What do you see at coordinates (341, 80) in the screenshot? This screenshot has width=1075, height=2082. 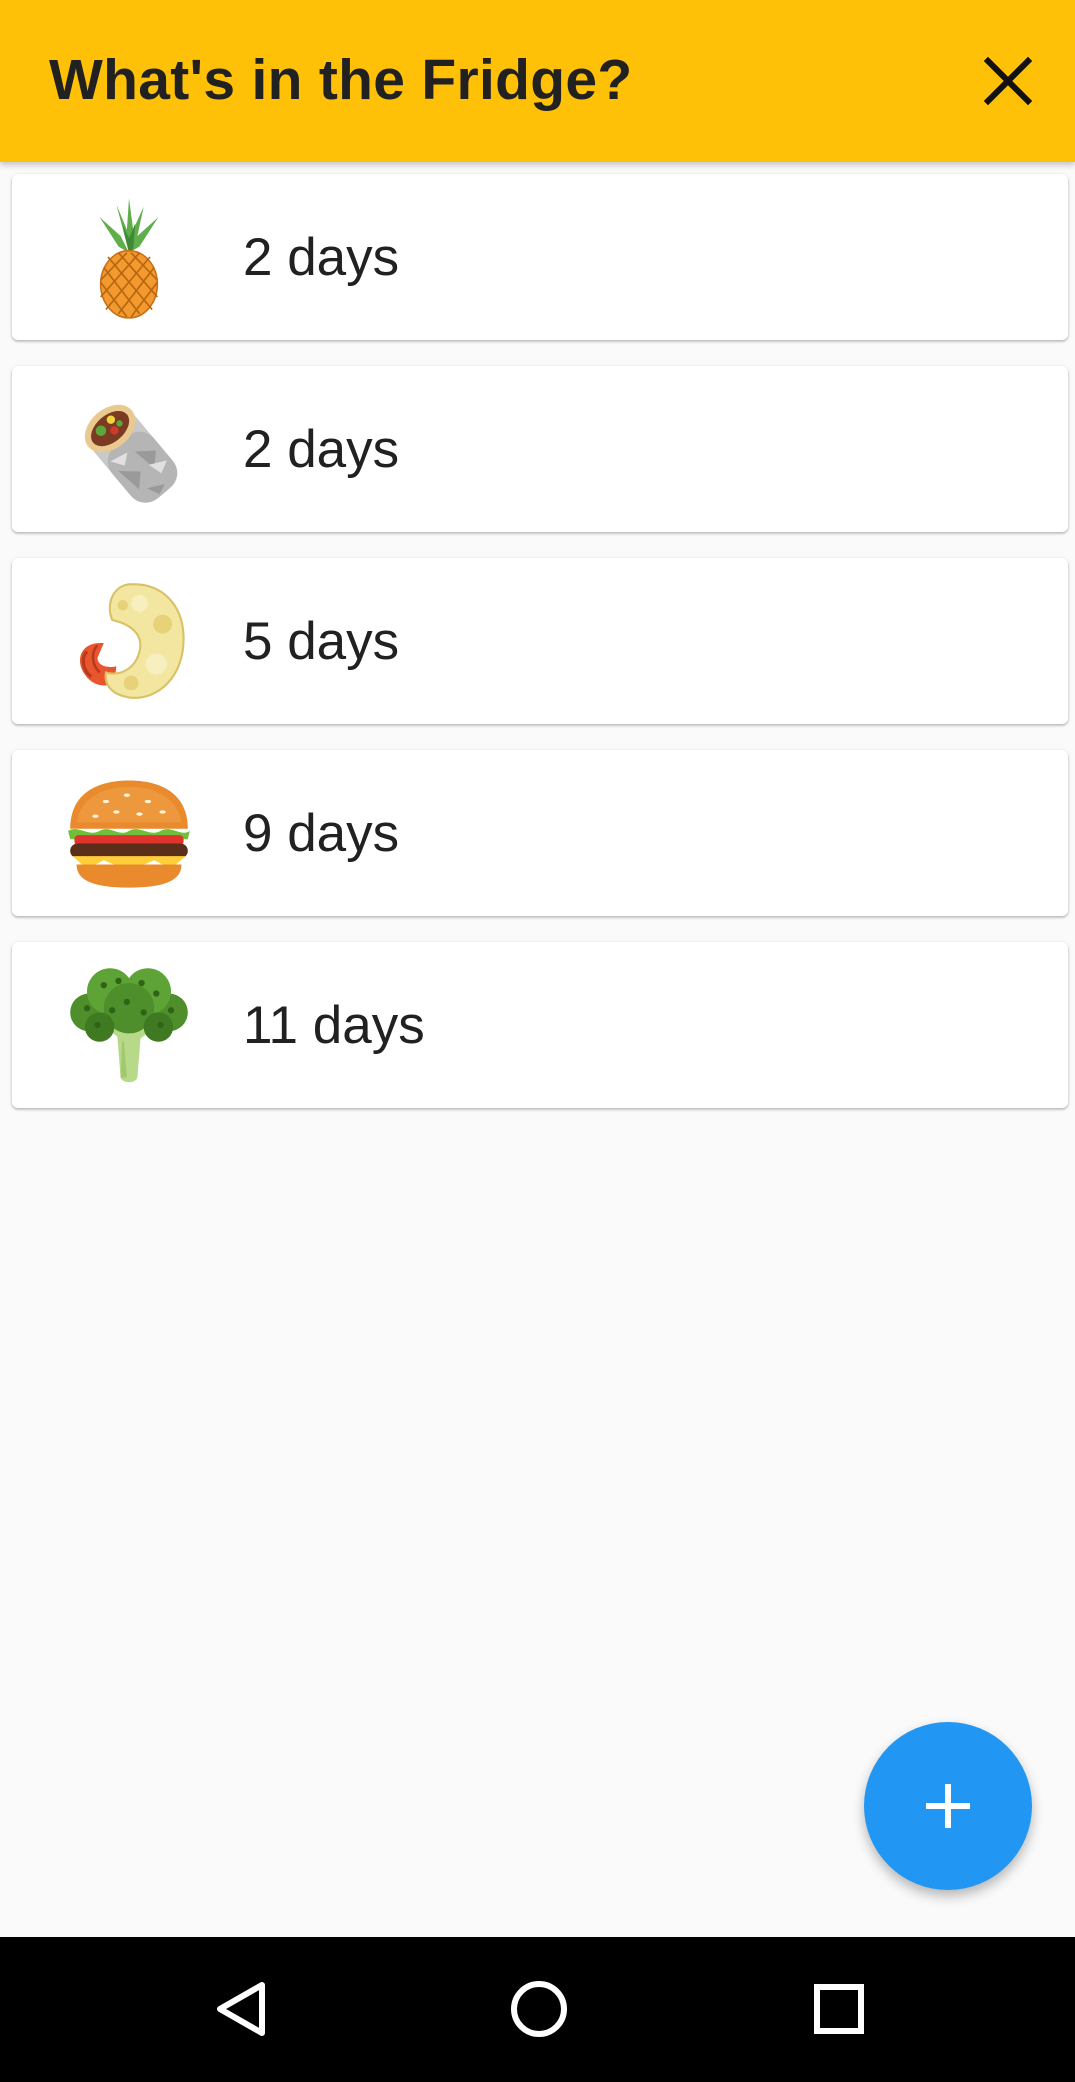 I see `page-title: What's in the Fridge?` at bounding box center [341, 80].